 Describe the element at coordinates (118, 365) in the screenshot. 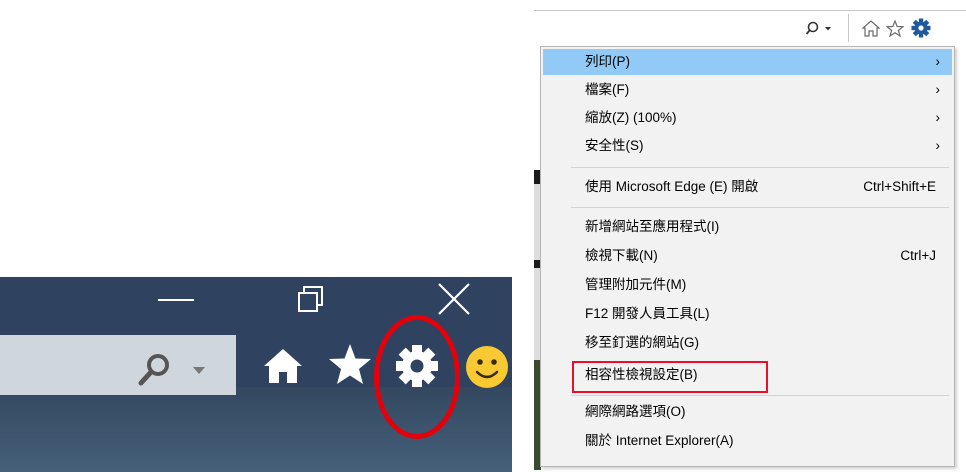

I see `address-search-box` at that location.